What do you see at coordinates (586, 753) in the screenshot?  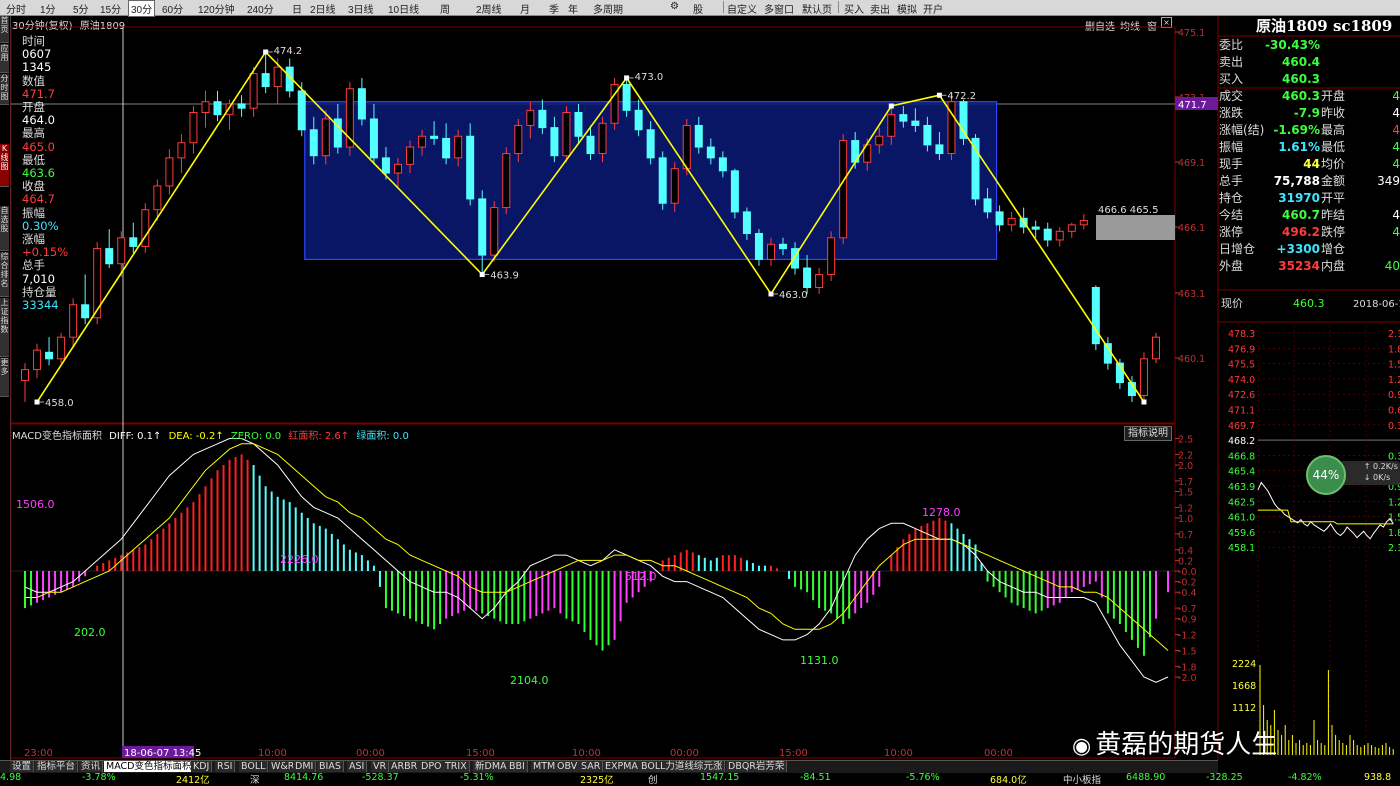 I see `time-axis-label: 10:00` at bounding box center [586, 753].